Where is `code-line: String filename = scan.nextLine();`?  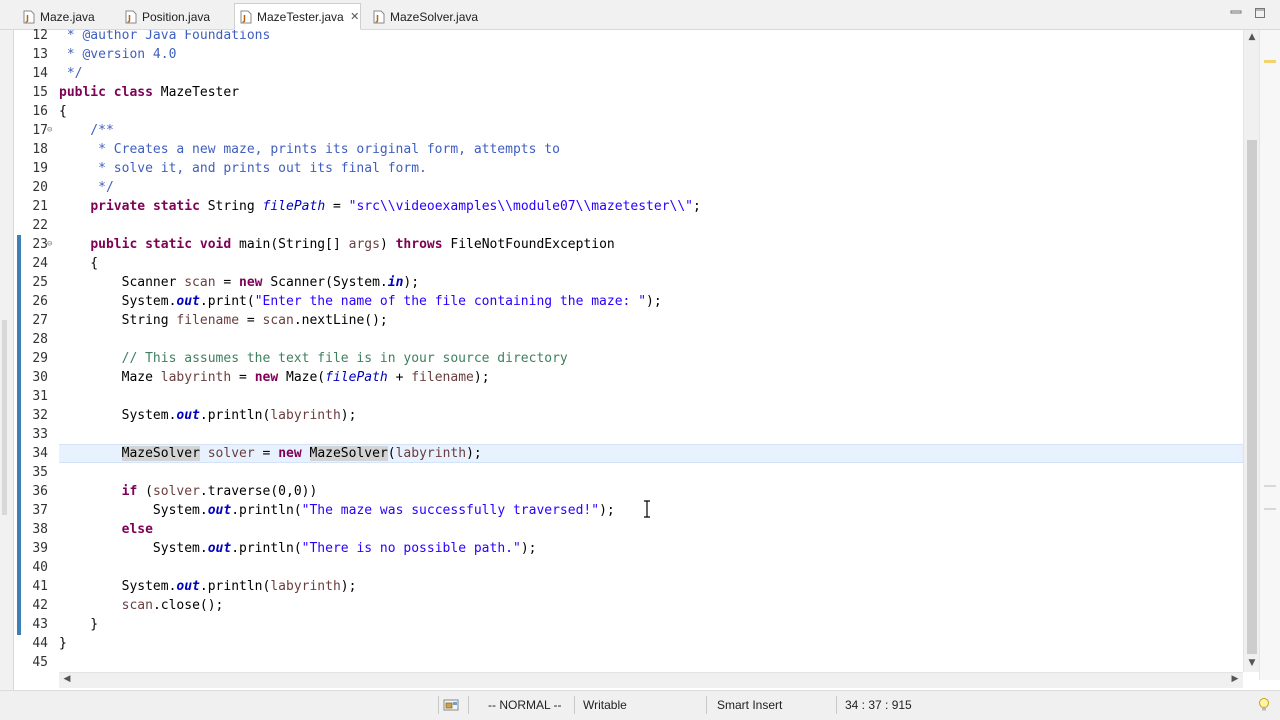 code-line: String filename = scan.nextLine(); is located at coordinates (223, 320).